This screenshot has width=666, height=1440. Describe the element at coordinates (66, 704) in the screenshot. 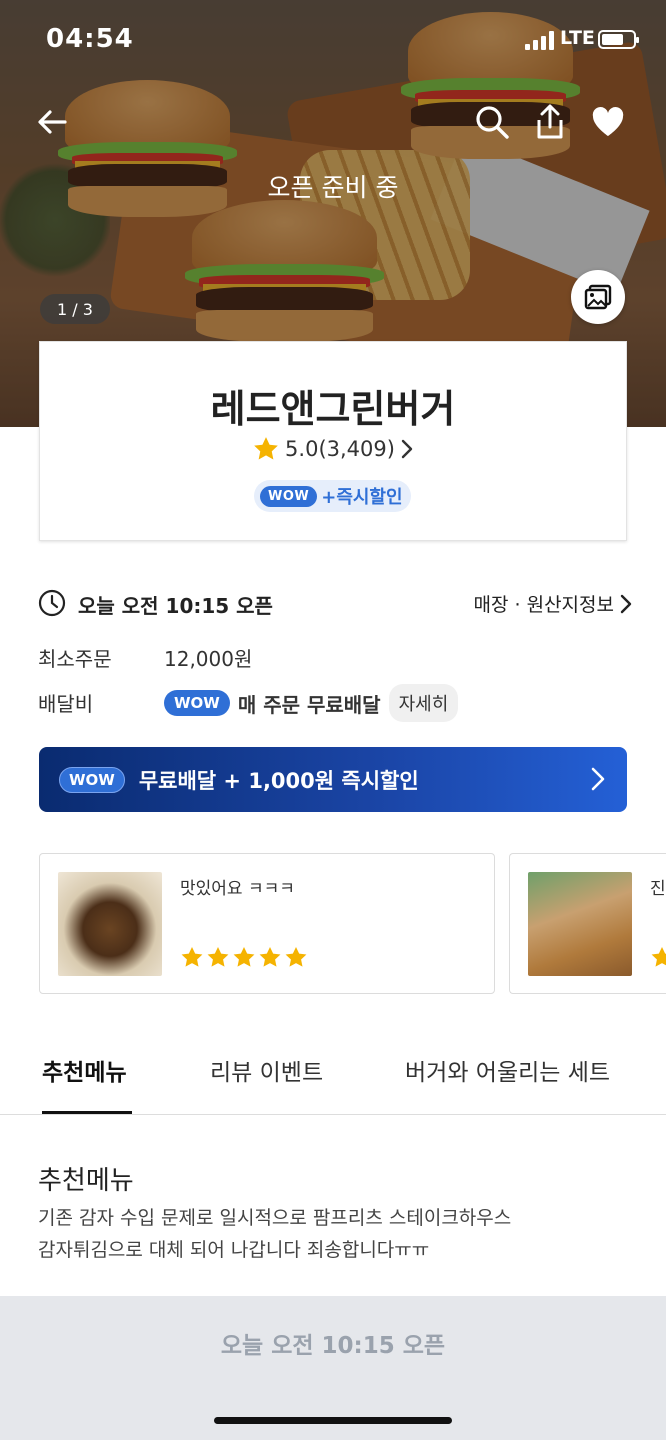

I see `delivery-fee-label: 배달비` at that location.